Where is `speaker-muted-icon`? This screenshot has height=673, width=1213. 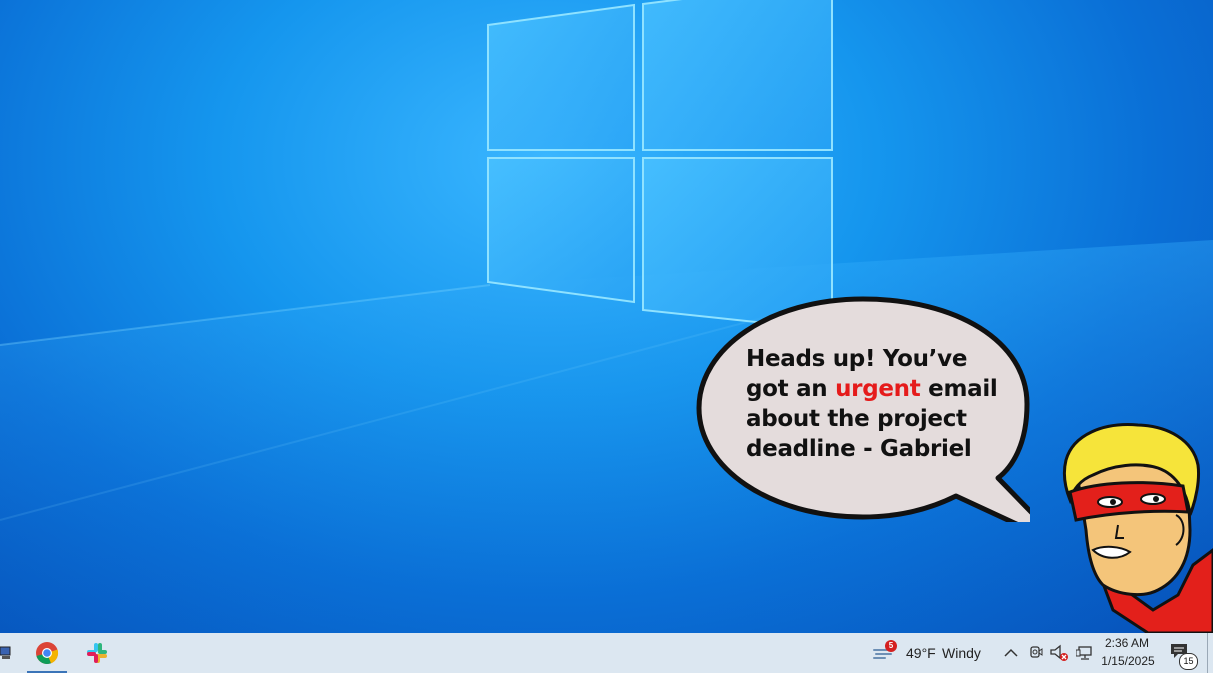
speaker-muted-icon is located at coordinates (1059, 653).